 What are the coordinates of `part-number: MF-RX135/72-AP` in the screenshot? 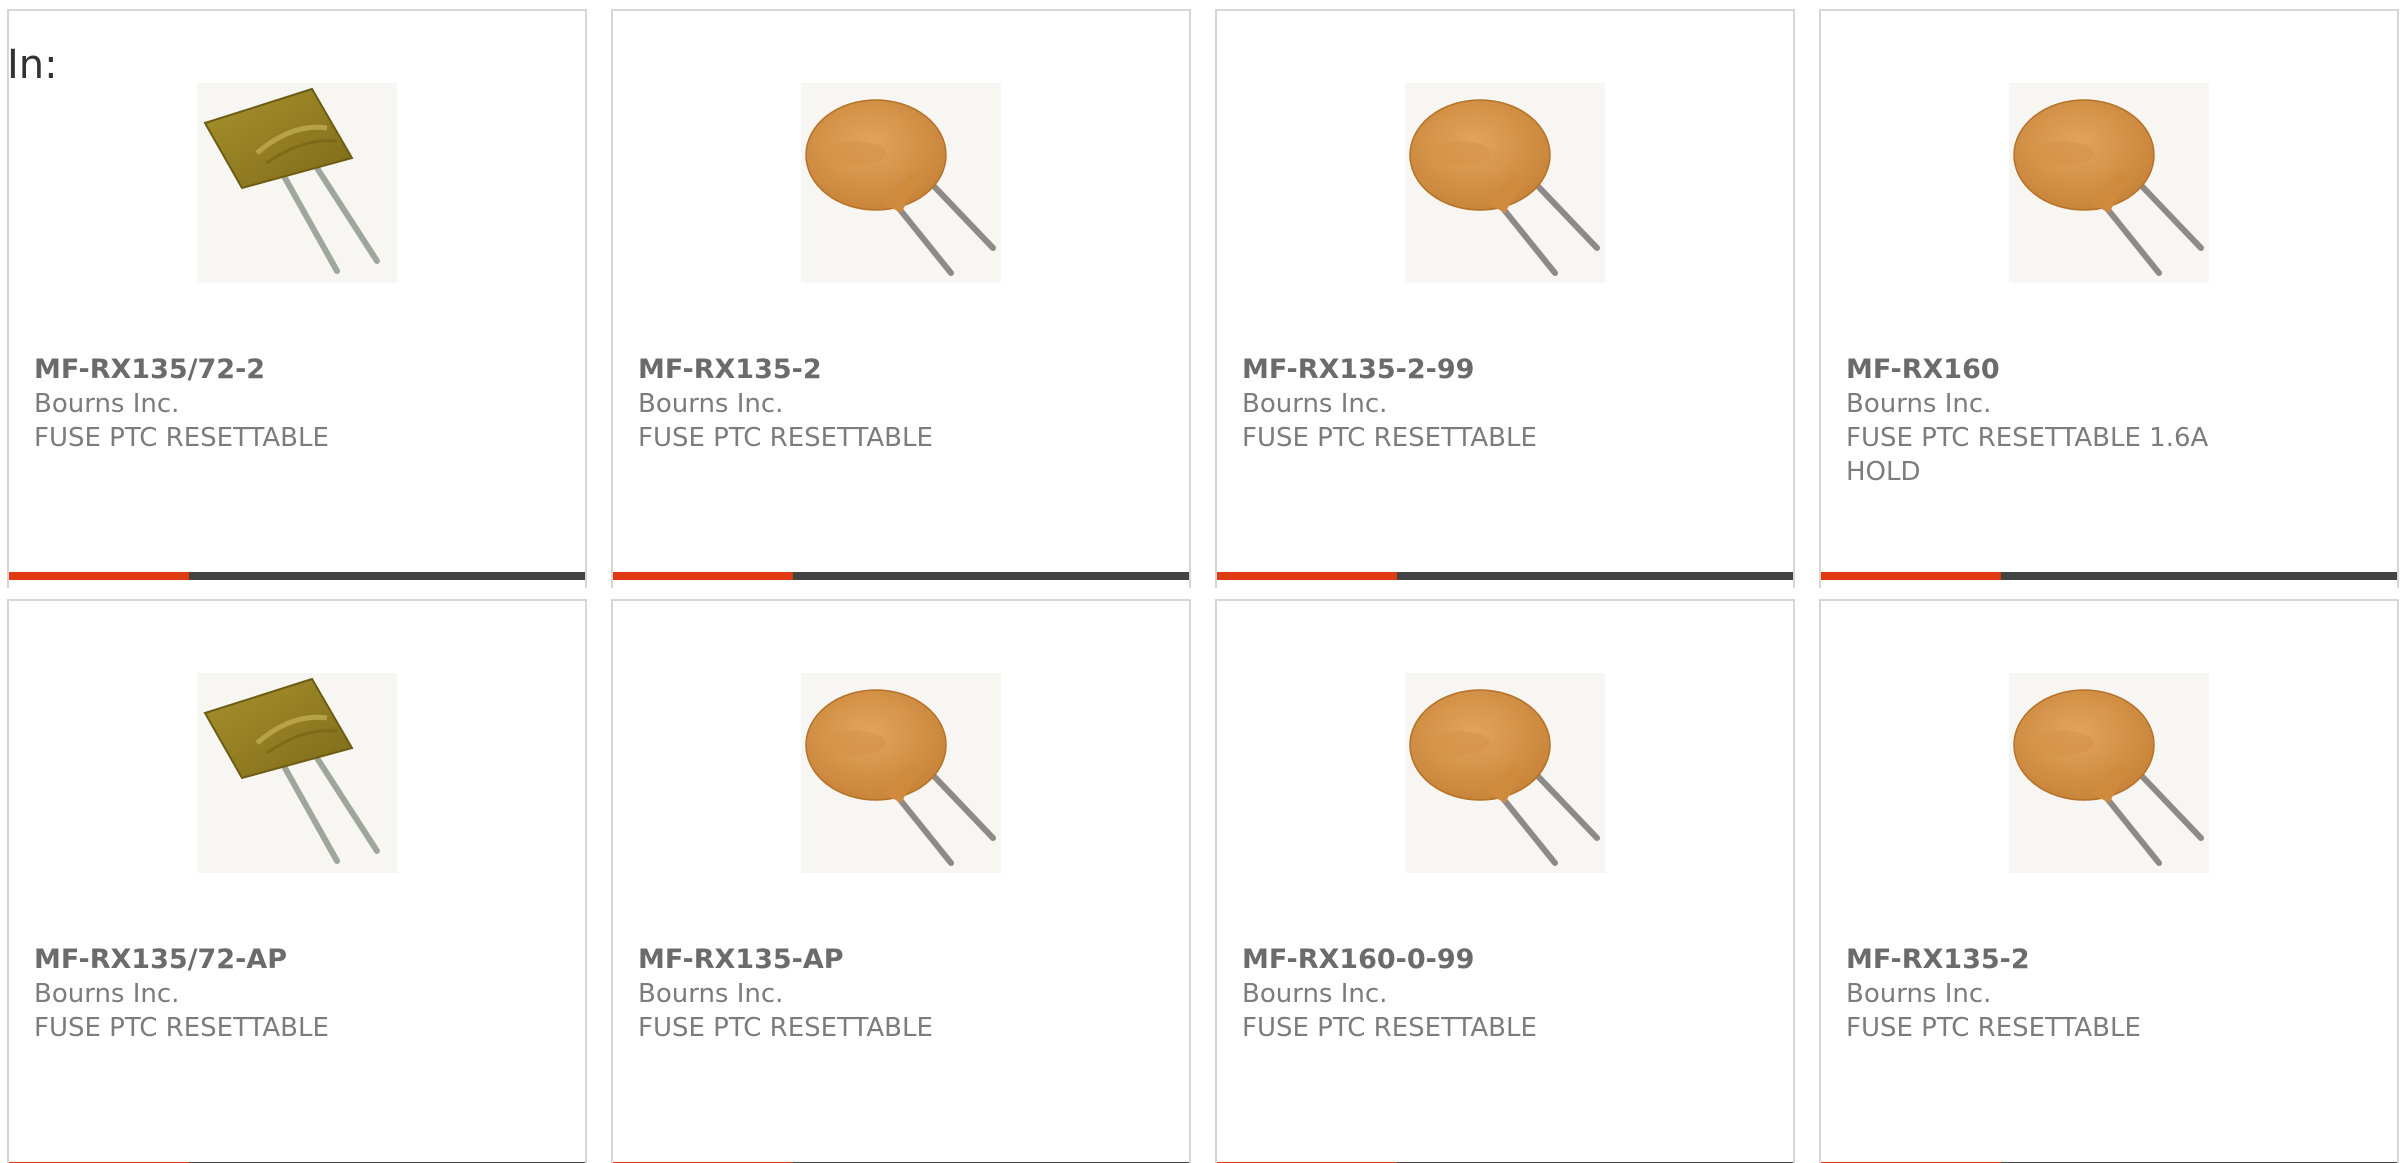 It's located at (160, 960).